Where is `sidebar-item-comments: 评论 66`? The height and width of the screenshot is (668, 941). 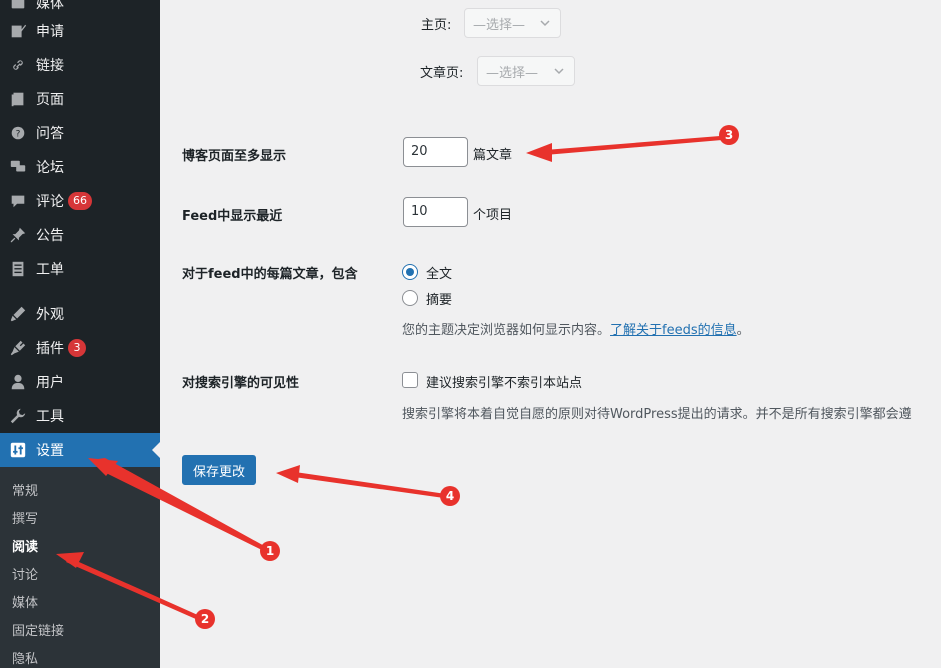
sidebar-item-comments: 评论 66 is located at coordinates (80, 201).